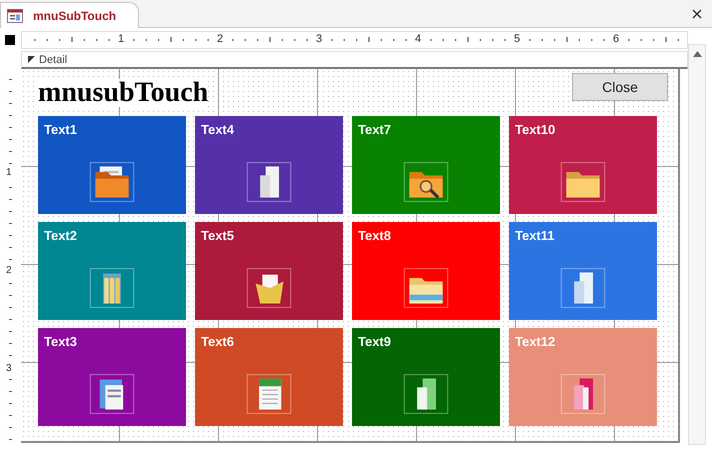 This screenshot has width=712, height=449. Describe the element at coordinates (426, 182) in the screenshot. I see `search-folder-icon` at that location.